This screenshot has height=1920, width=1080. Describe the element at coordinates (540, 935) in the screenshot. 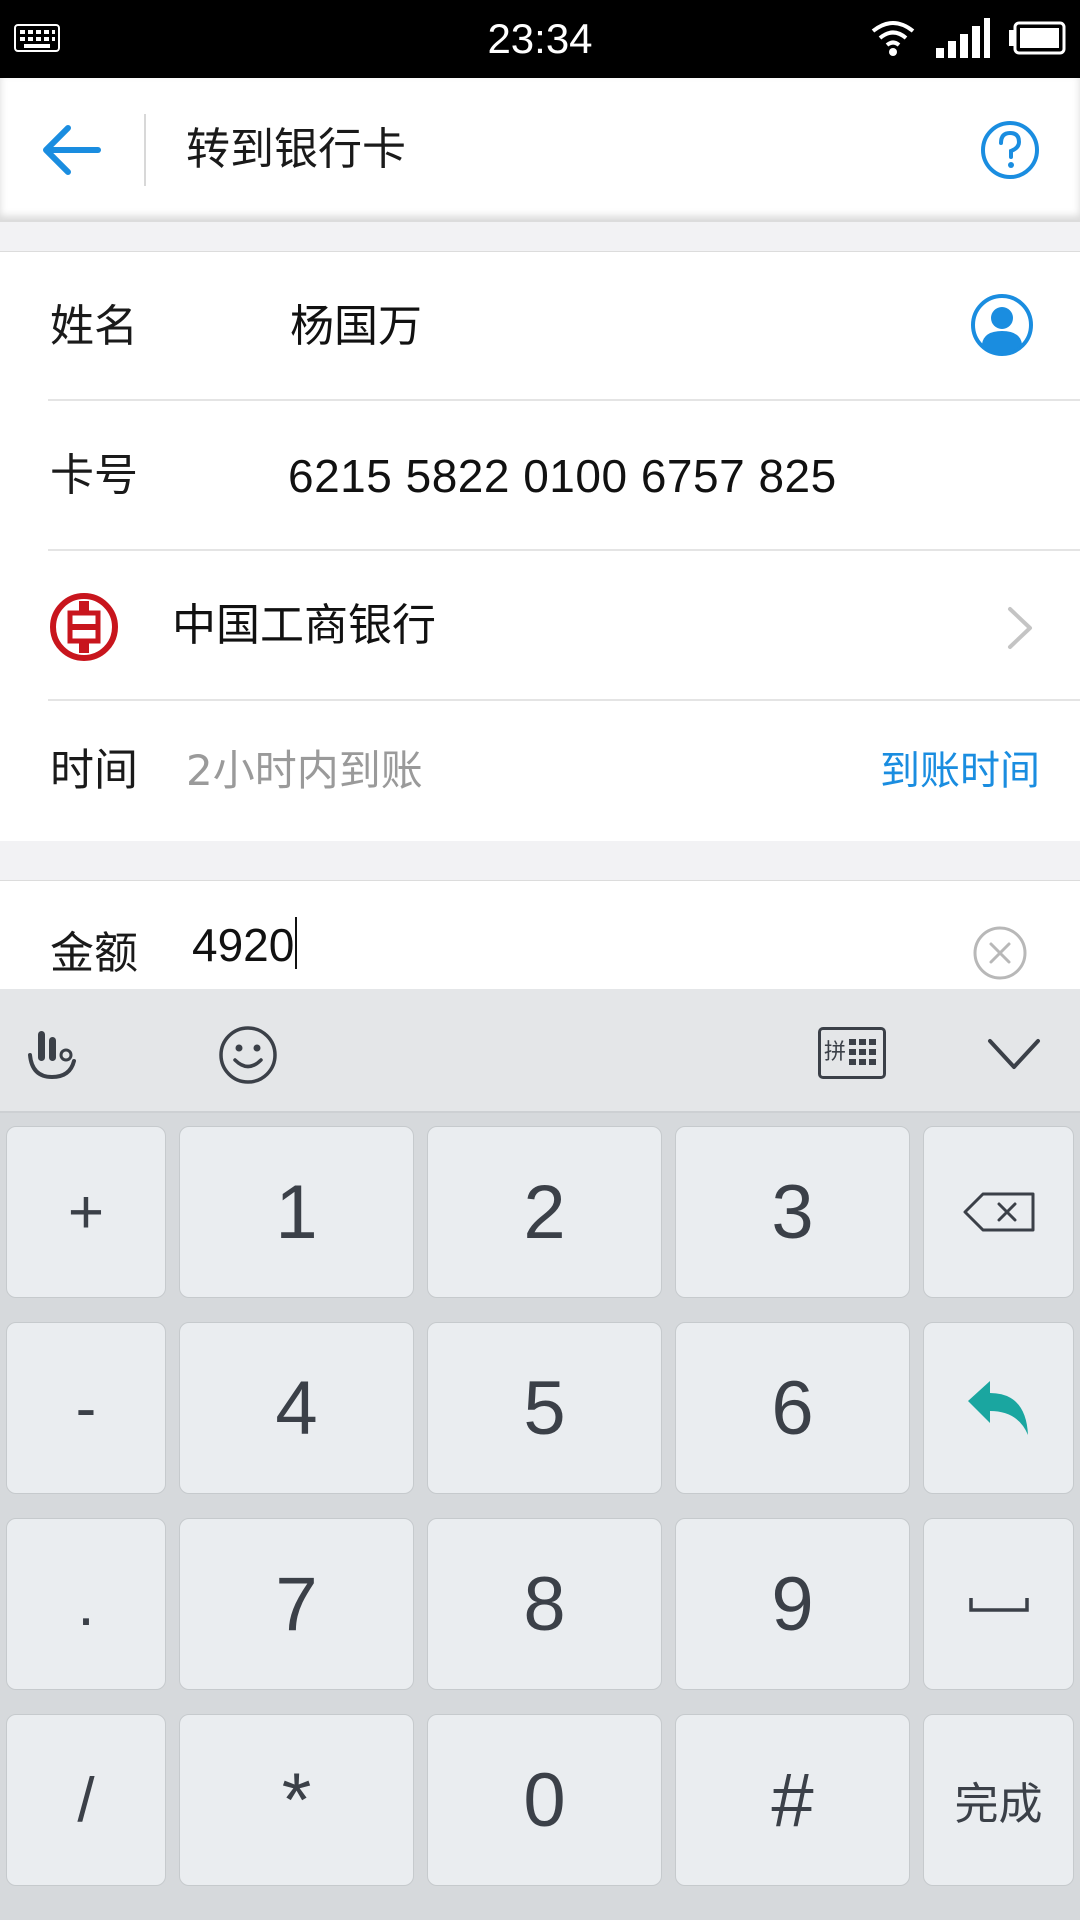

I see `amount-row: 金额 4920` at that location.